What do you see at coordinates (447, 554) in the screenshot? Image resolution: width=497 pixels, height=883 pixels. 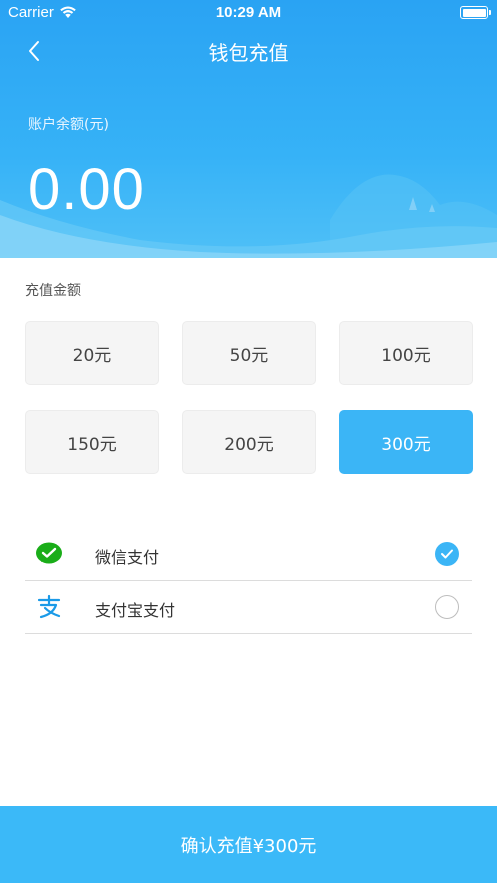 I see `radio-checked-icon` at bounding box center [447, 554].